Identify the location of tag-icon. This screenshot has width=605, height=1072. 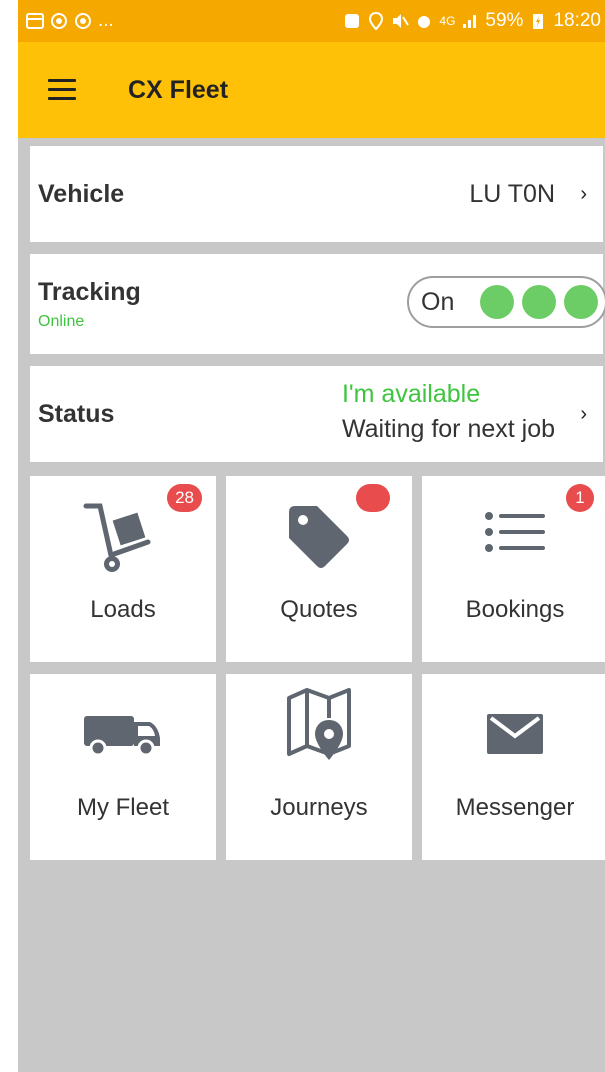
(319, 537).